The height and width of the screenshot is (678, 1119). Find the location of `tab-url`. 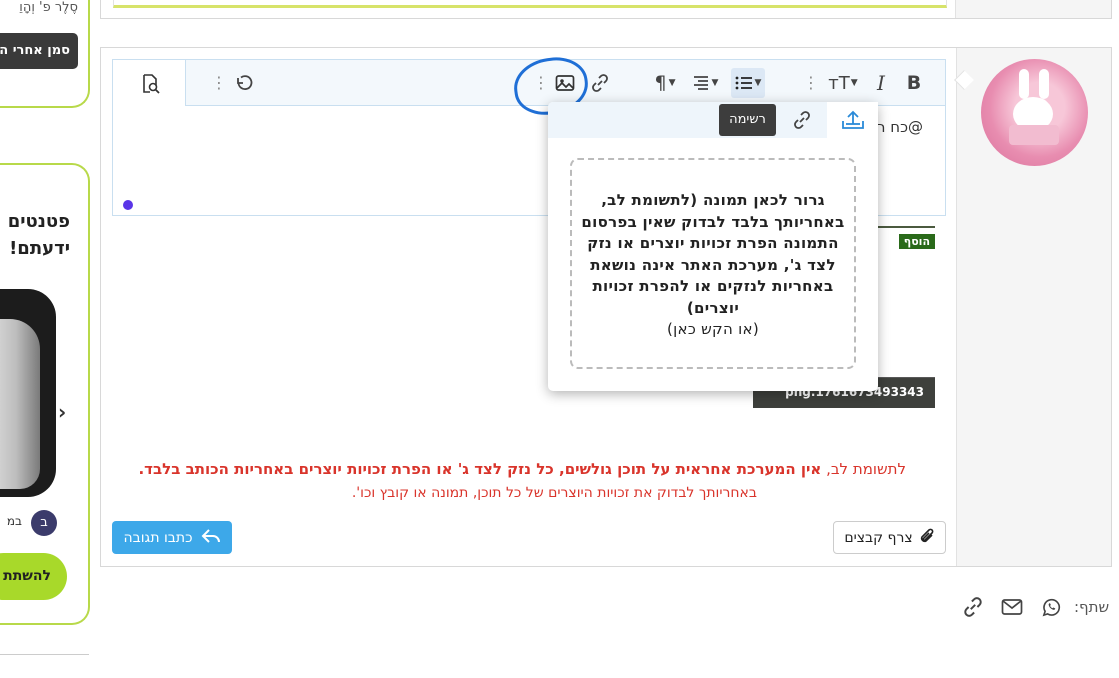

tab-url is located at coordinates (801, 120).